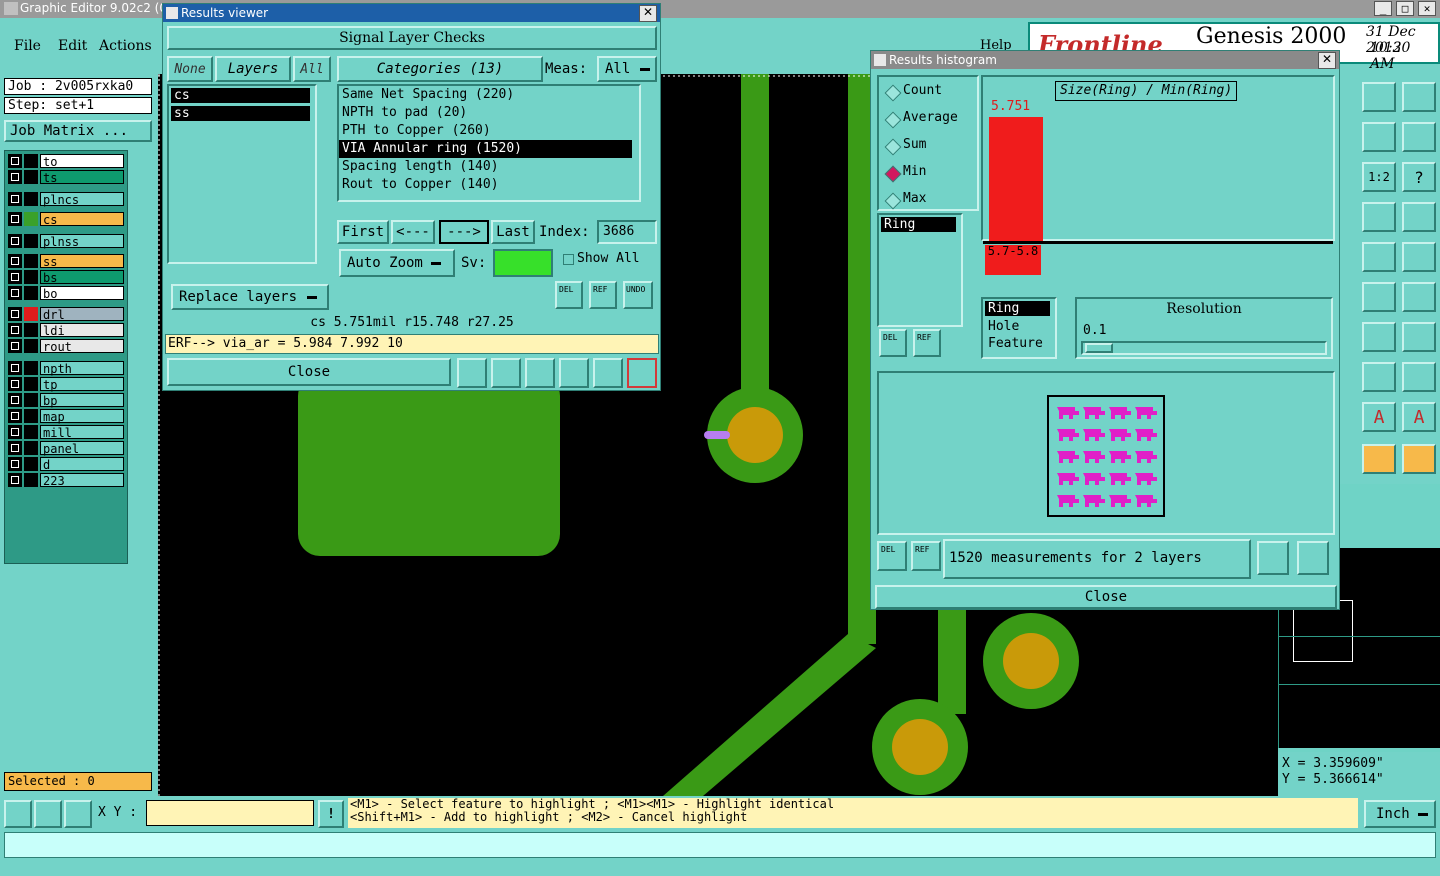 The width and height of the screenshot is (1440, 876). What do you see at coordinates (568, 259) in the screenshot?
I see `show-all-checkbox` at bounding box center [568, 259].